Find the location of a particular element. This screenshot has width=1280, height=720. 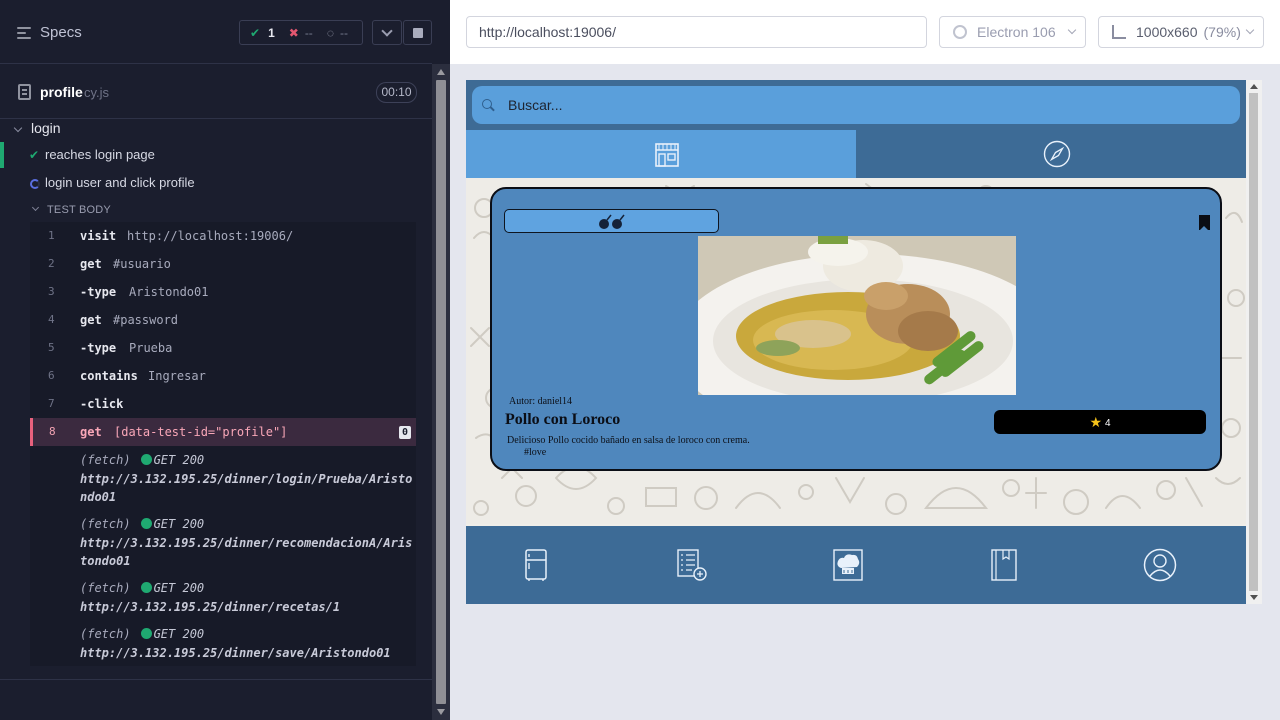

chef-badge is located at coordinates (611, 221).